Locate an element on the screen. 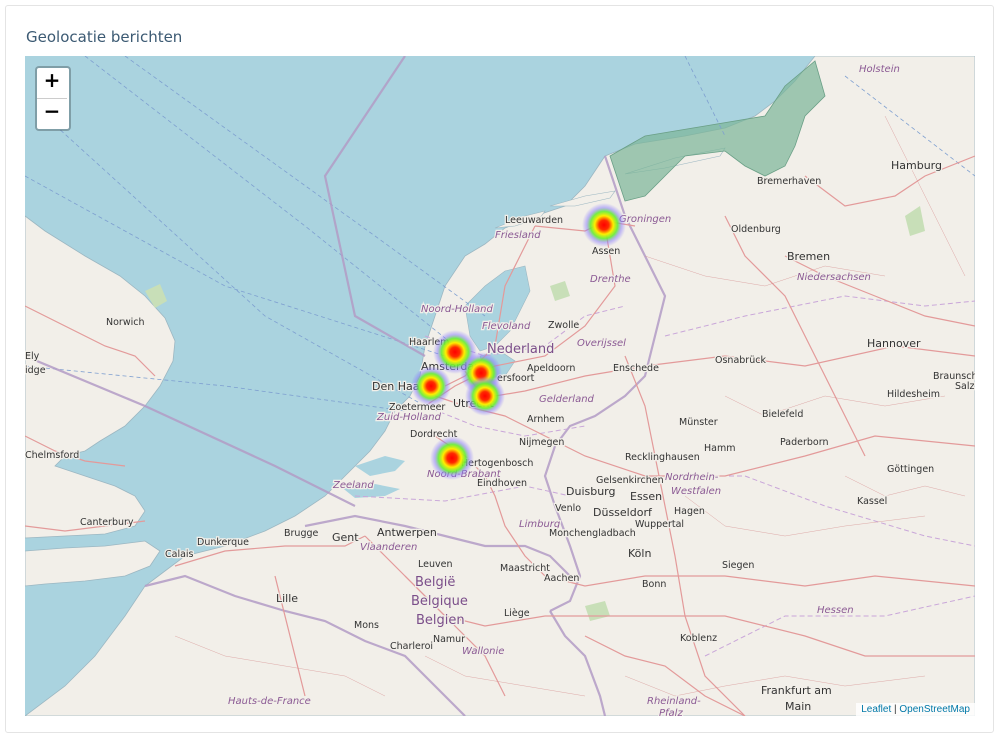  label-paderborn: Paderborn is located at coordinates (804, 442).